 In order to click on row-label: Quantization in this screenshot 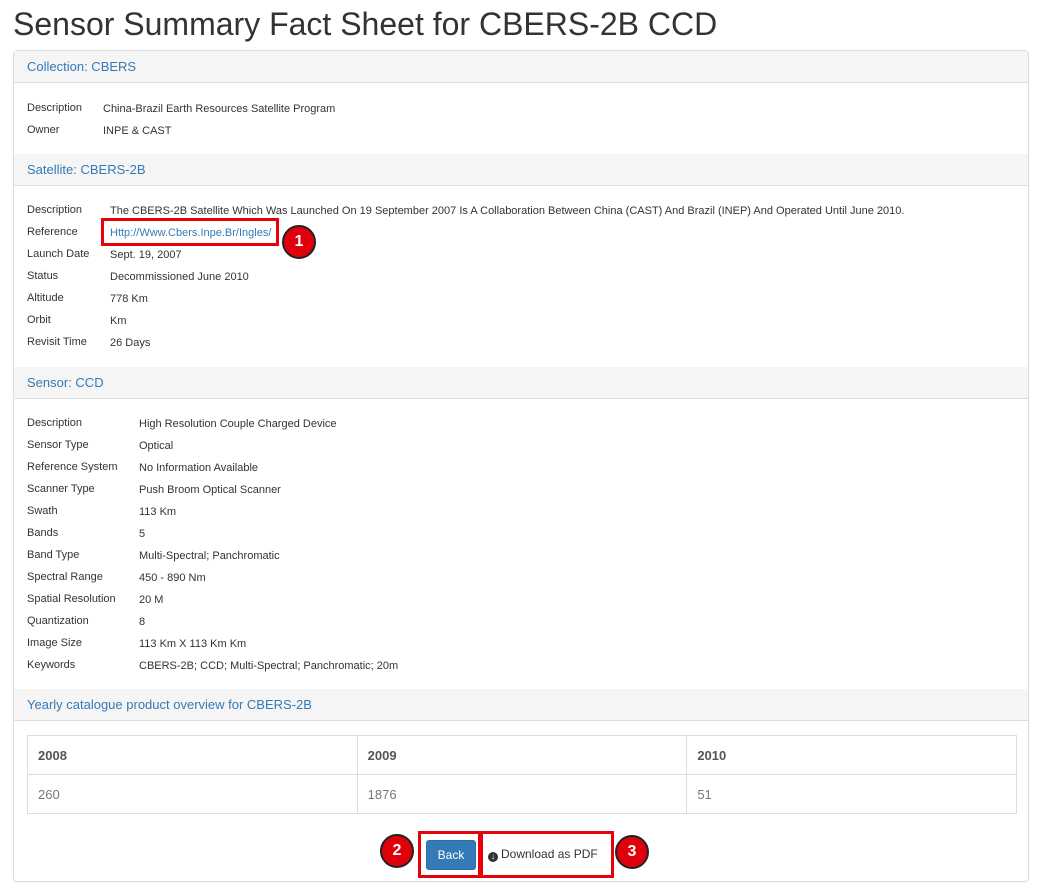, I will do `click(58, 621)`.